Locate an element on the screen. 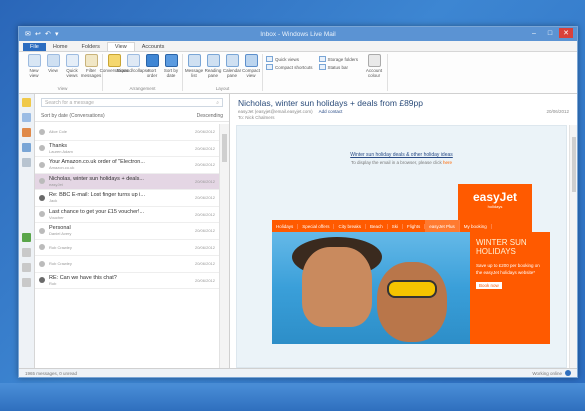 The width and height of the screenshot is (585, 411). checkbox-icon is located at coordinates (269, 67).